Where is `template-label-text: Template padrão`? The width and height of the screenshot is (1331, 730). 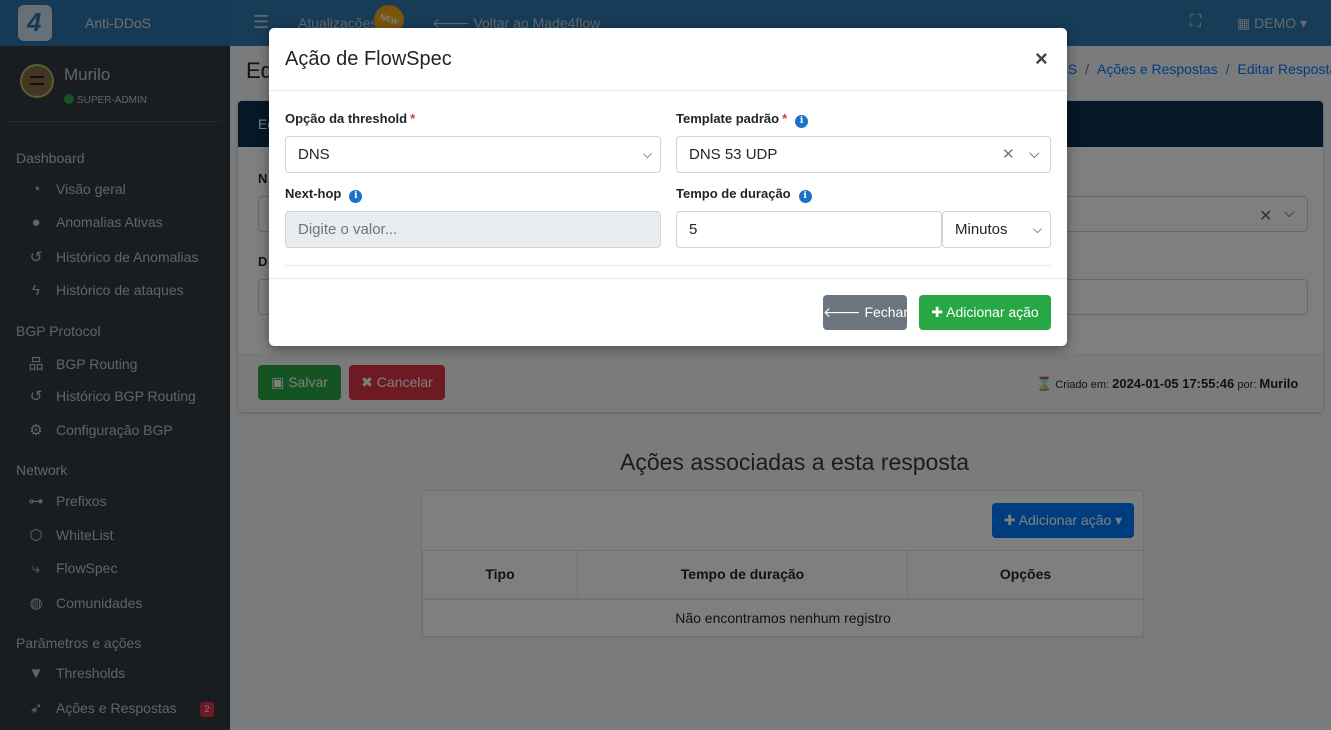 template-label-text: Template padrão is located at coordinates (728, 118).